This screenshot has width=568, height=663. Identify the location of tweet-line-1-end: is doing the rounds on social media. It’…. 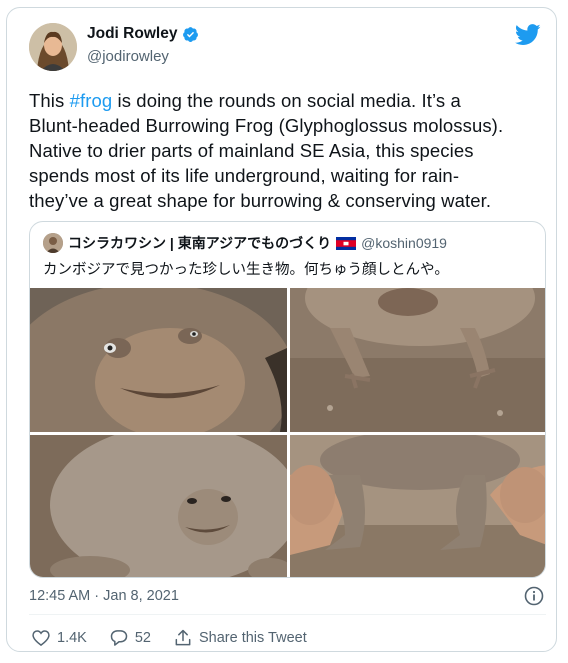
(286, 100).